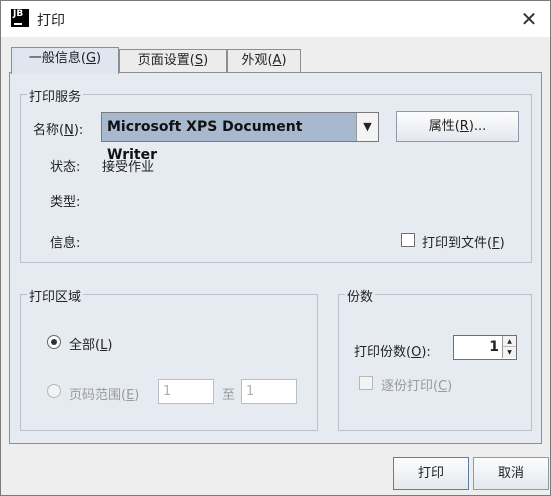  I want to click on tab-general: 一般信息(G), so click(65, 60).